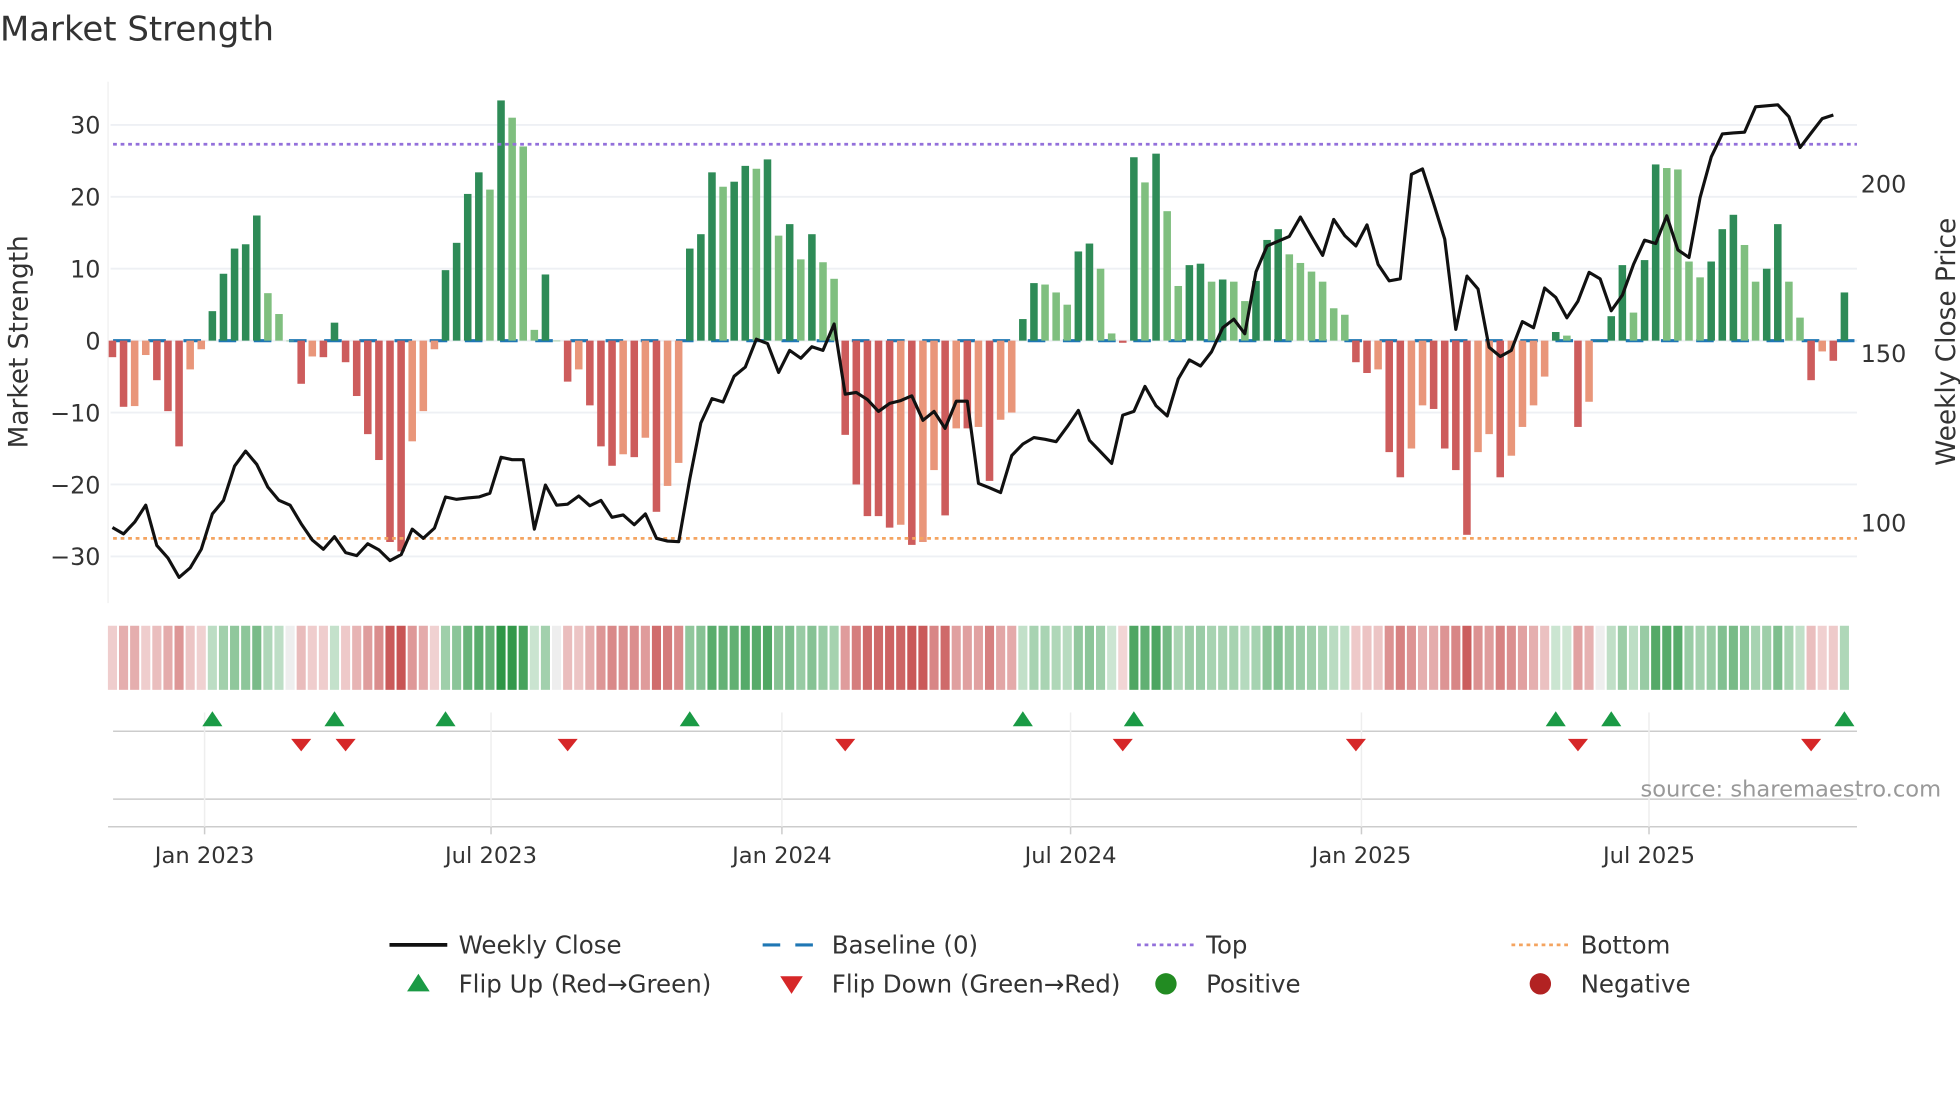 The height and width of the screenshot is (1102, 1960). I want to click on y2-axis-ticks: 200 150 100, so click(1884, 353).